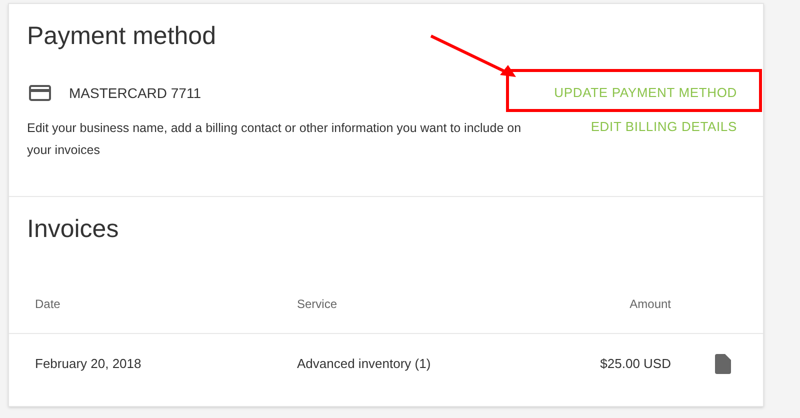 This screenshot has height=418, width=800. Describe the element at coordinates (317, 304) in the screenshot. I see `column-header: Service` at that location.